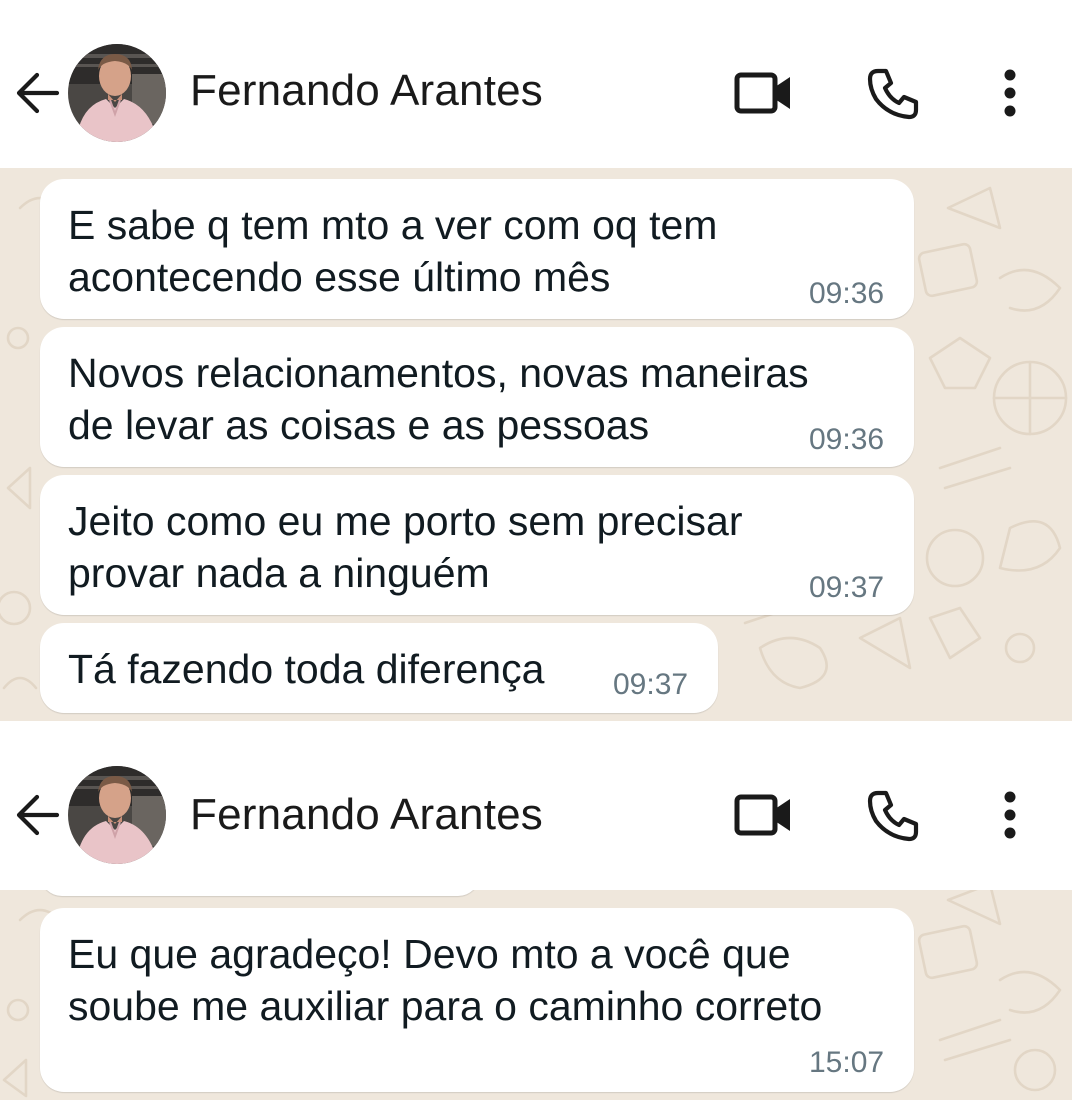 The height and width of the screenshot is (1100, 1072). What do you see at coordinates (438, 373) in the screenshot?
I see `message-text: Novos relacionamentos, novas maneiras` at bounding box center [438, 373].